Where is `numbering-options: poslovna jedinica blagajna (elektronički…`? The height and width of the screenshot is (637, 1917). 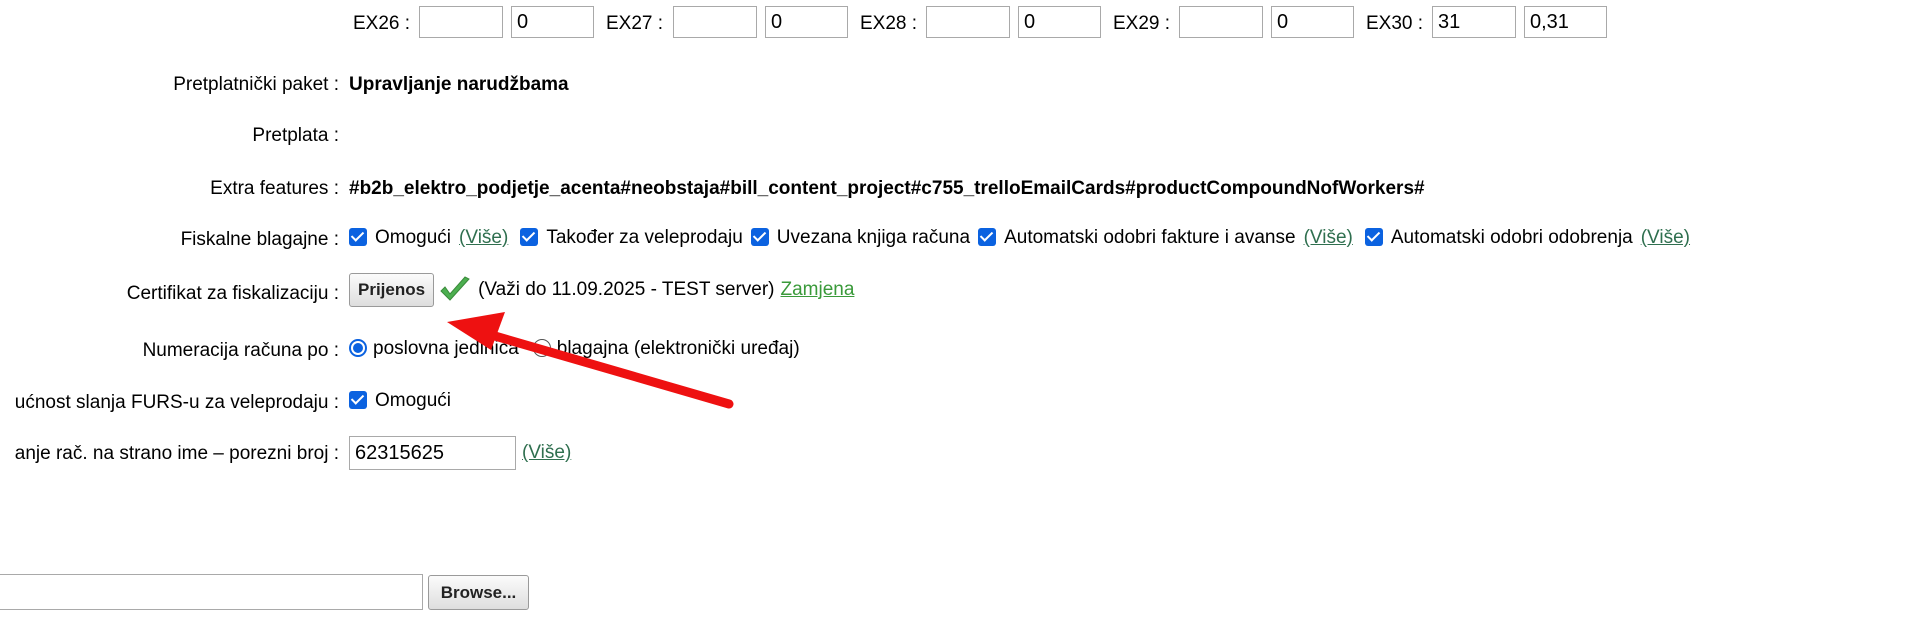 numbering-options: poslovna jedinica blagajna (elektronički… is located at coordinates (578, 349).